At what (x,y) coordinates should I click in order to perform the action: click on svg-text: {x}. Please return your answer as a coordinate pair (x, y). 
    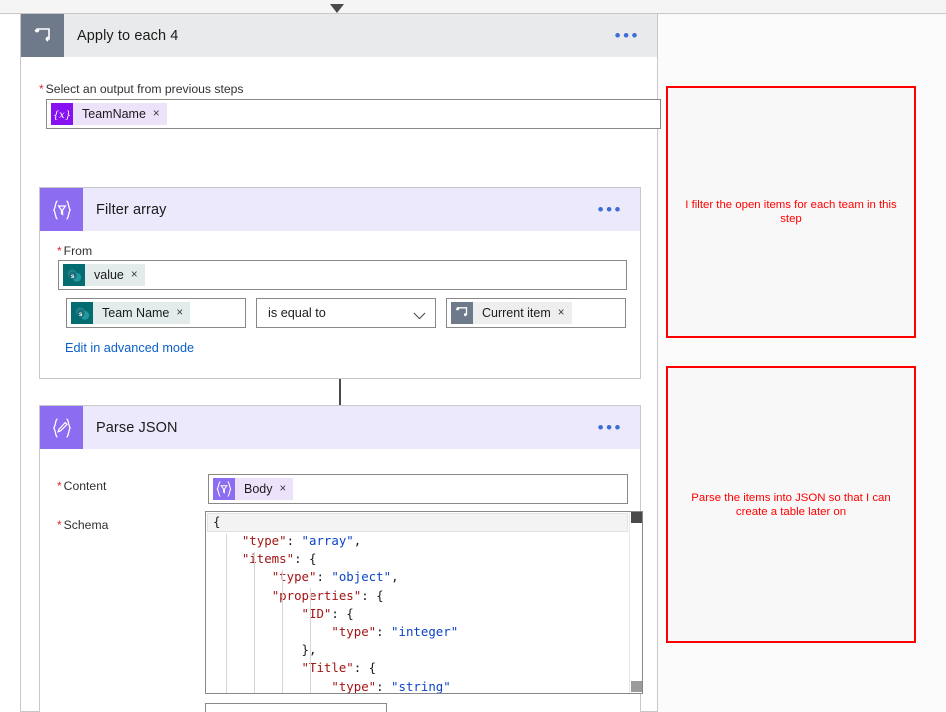
    Looking at the image, I should click on (62, 115).